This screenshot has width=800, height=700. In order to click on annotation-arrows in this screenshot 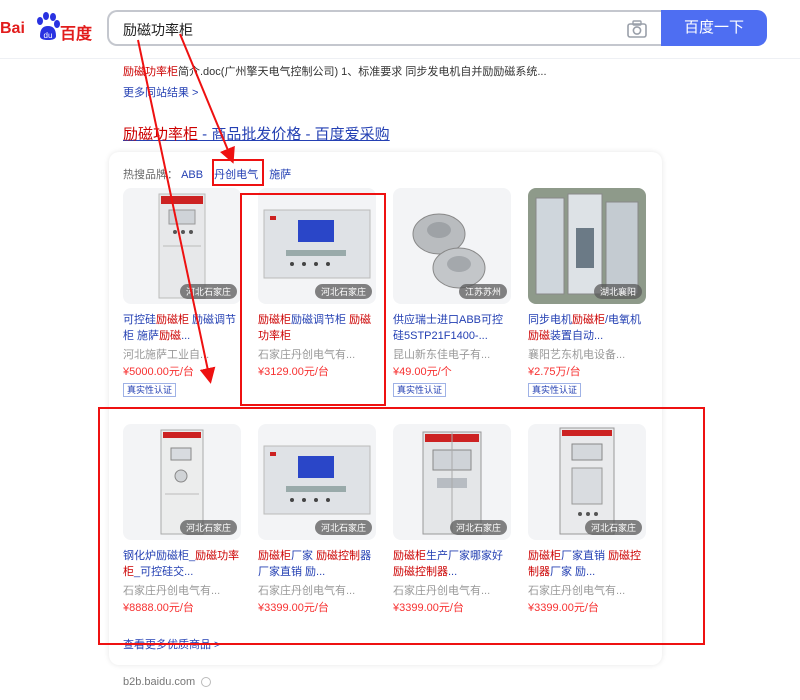, I will do `click(186, 208)`.